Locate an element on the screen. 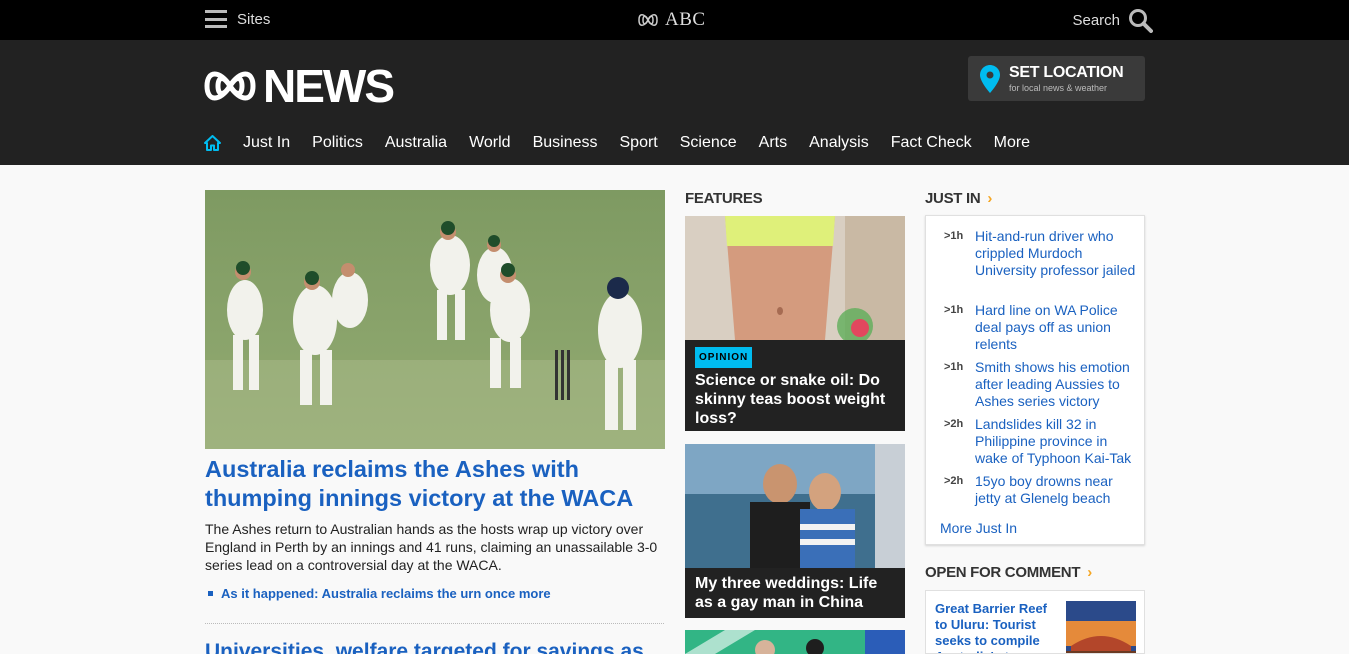 The image size is (1349, 654). nav-item-analysis: Analysis is located at coordinates (839, 143).